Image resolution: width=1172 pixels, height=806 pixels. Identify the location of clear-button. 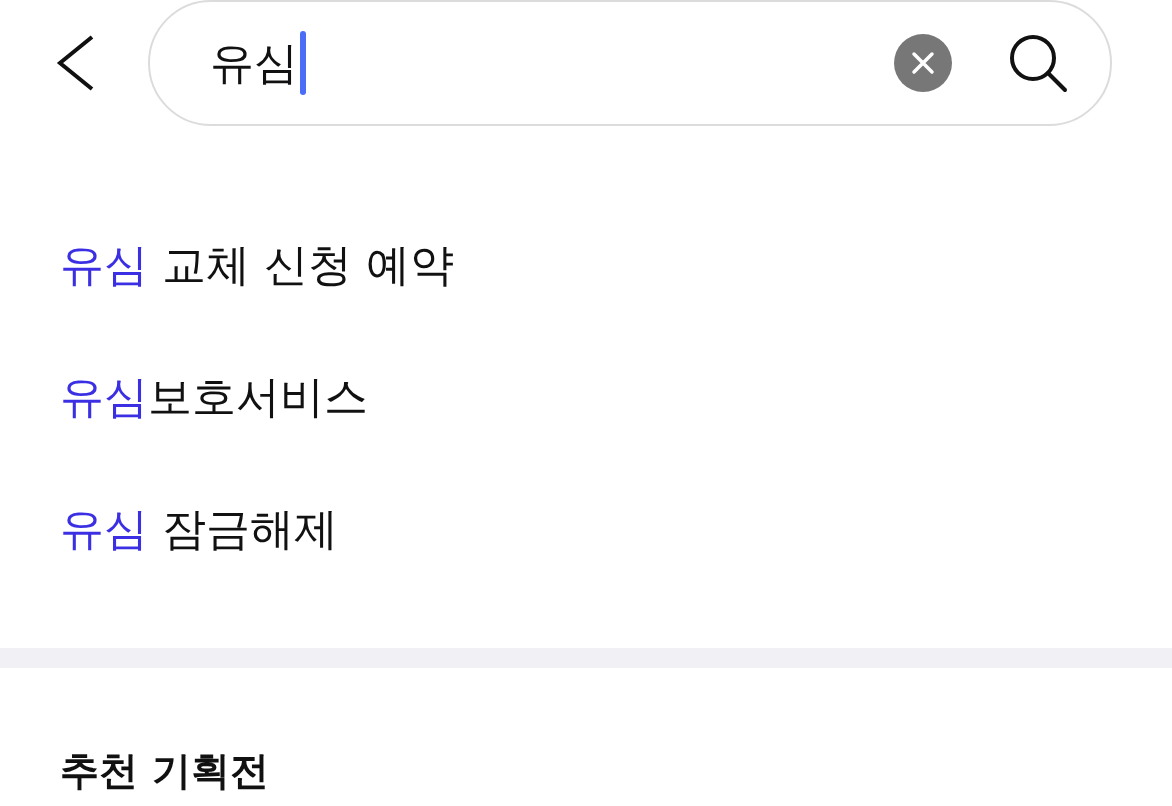
(923, 63).